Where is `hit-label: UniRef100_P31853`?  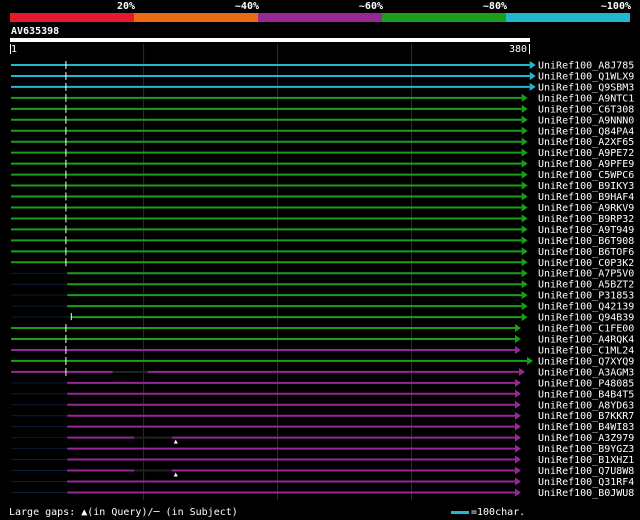
hit-label: UniRef100_P31853 is located at coordinates (586, 296).